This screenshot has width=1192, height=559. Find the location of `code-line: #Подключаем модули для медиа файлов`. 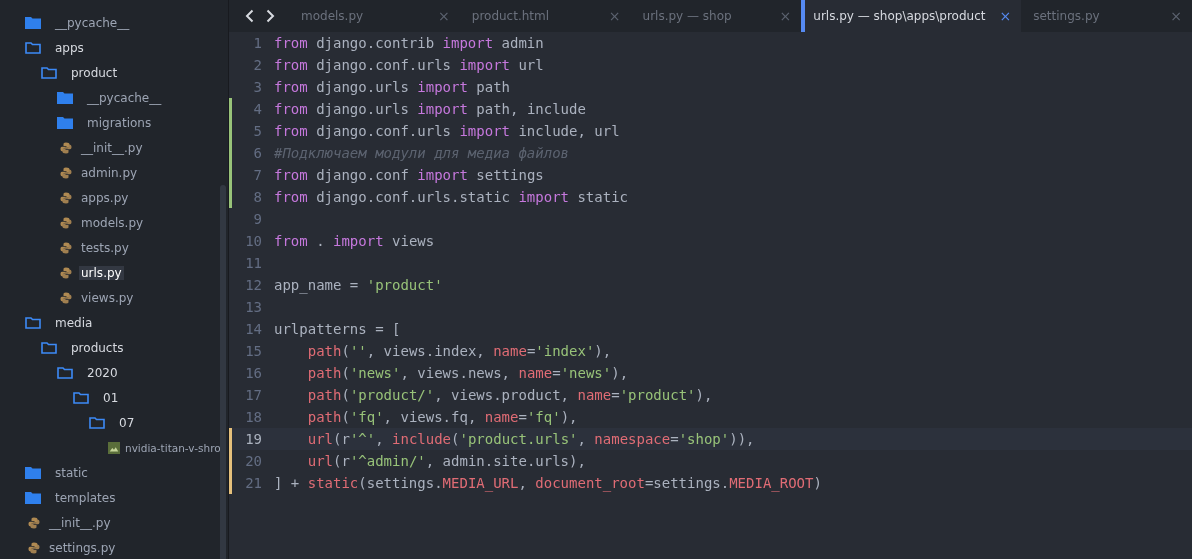

code-line: #Подключаем модули для медиа файлов is located at coordinates (421, 153).